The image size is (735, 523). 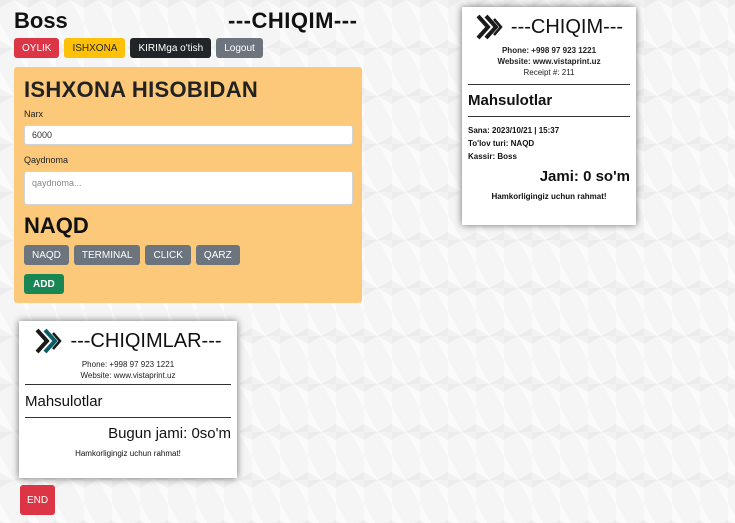 I want to click on kirim-button: KIRIMga o'tish, so click(x=171, y=48).